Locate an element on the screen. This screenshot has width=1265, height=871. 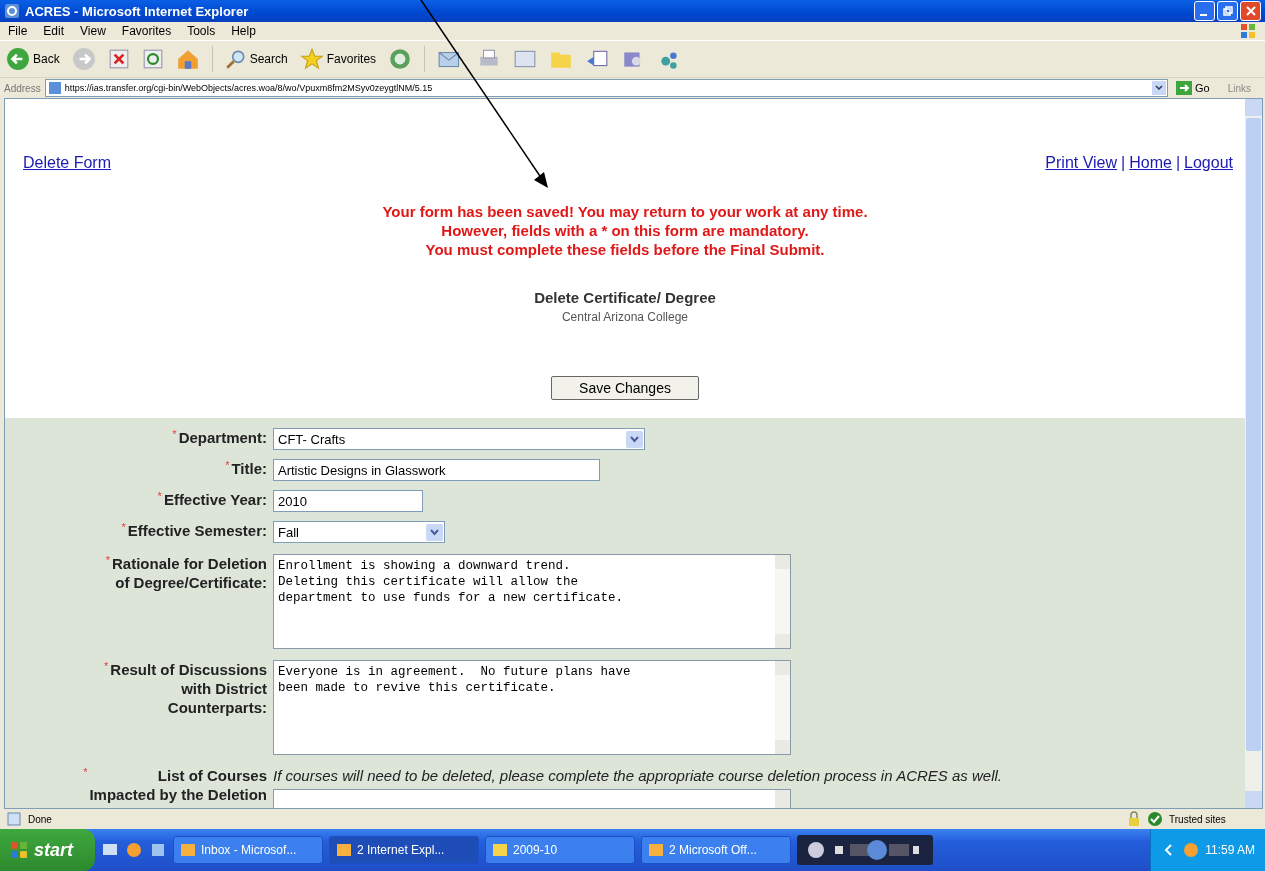
text-area: Everyone is in agreement. No future plans have been made to revive this certificate. is located at coordinates (532, 707).